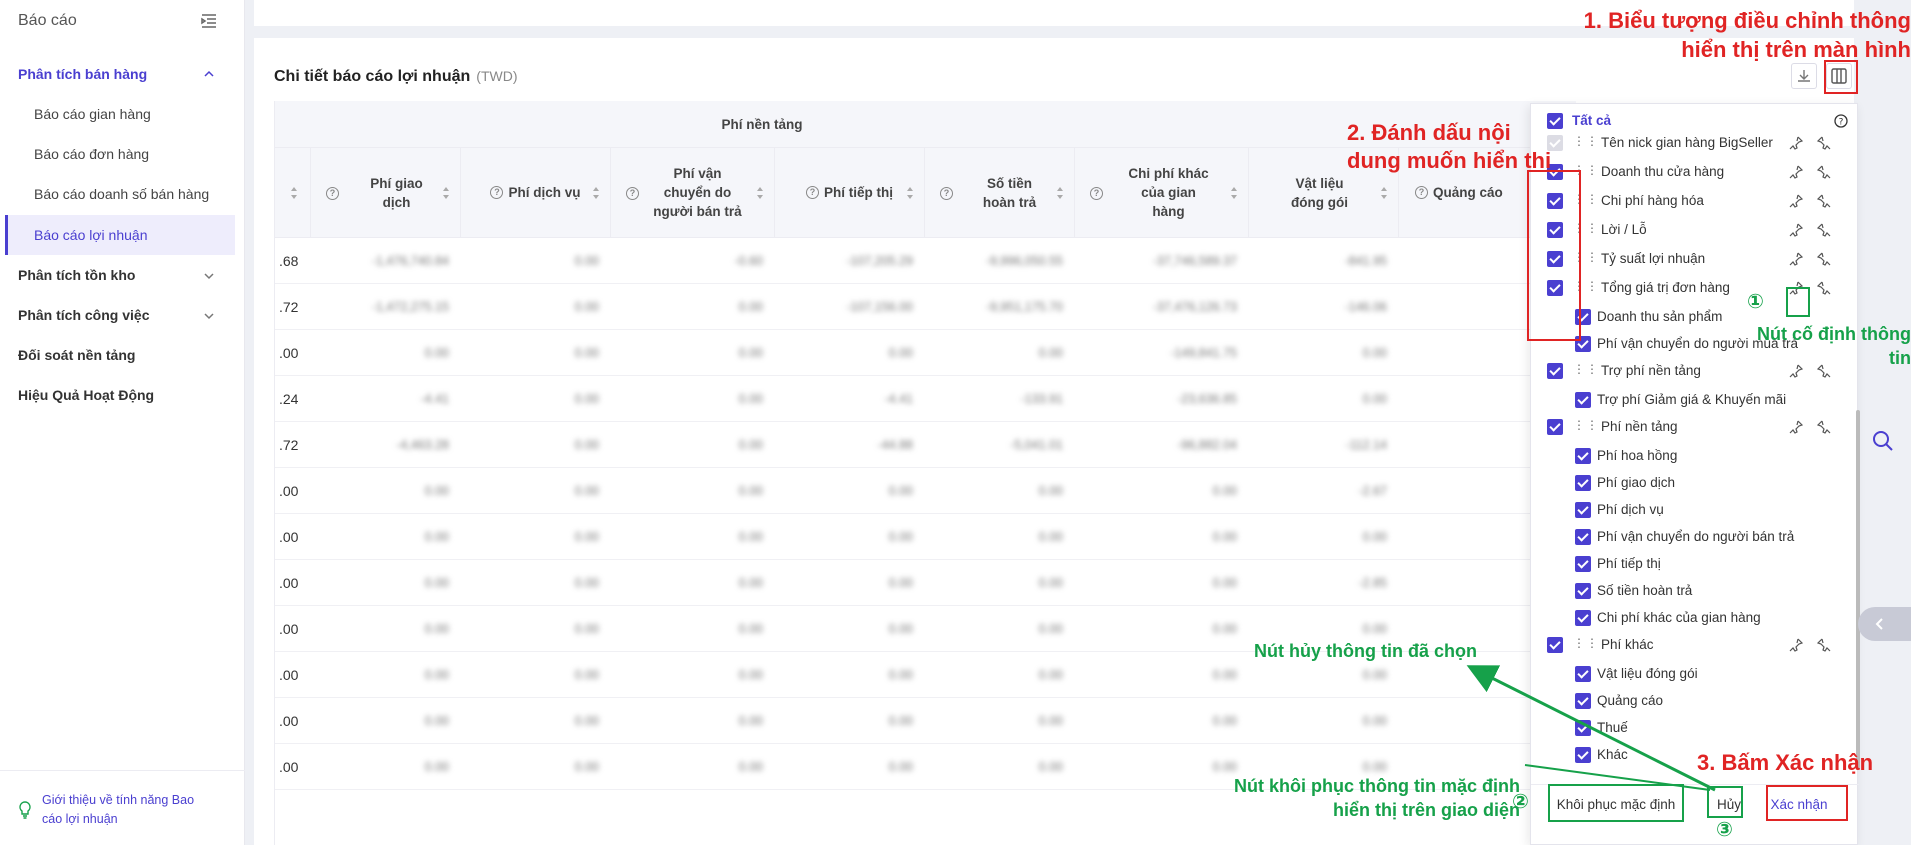 The image size is (1911, 845). I want to click on annotation-arrows, so click(1591, 728).